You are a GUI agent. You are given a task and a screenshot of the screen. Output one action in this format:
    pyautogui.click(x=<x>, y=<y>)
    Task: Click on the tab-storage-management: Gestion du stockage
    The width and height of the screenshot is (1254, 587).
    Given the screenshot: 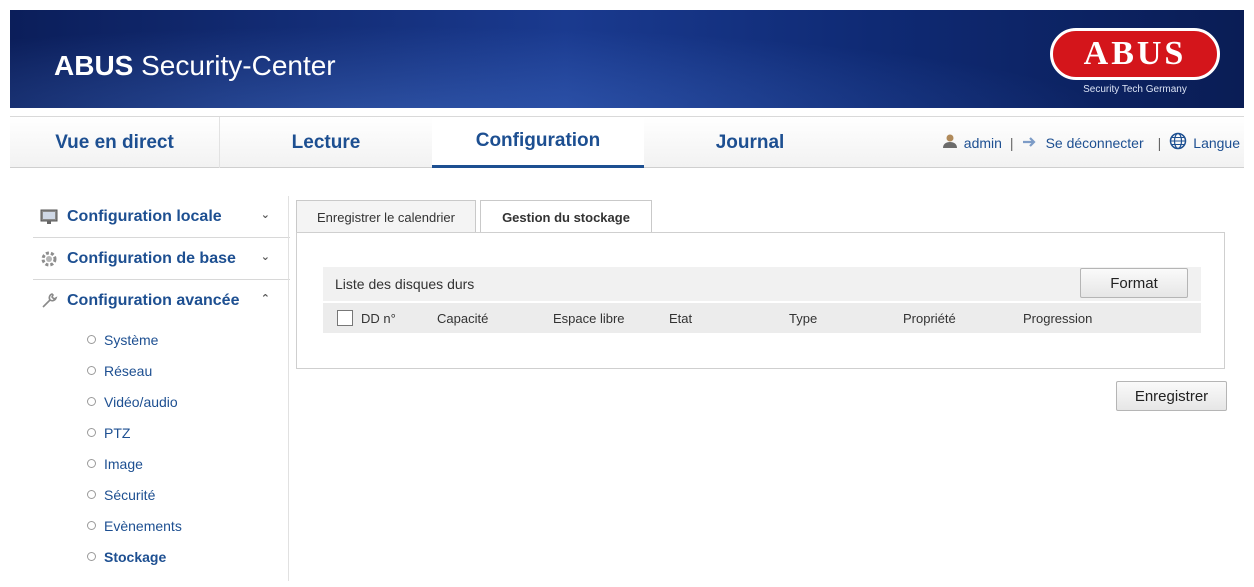 What is the action you would take?
    pyautogui.click(x=566, y=217)
    